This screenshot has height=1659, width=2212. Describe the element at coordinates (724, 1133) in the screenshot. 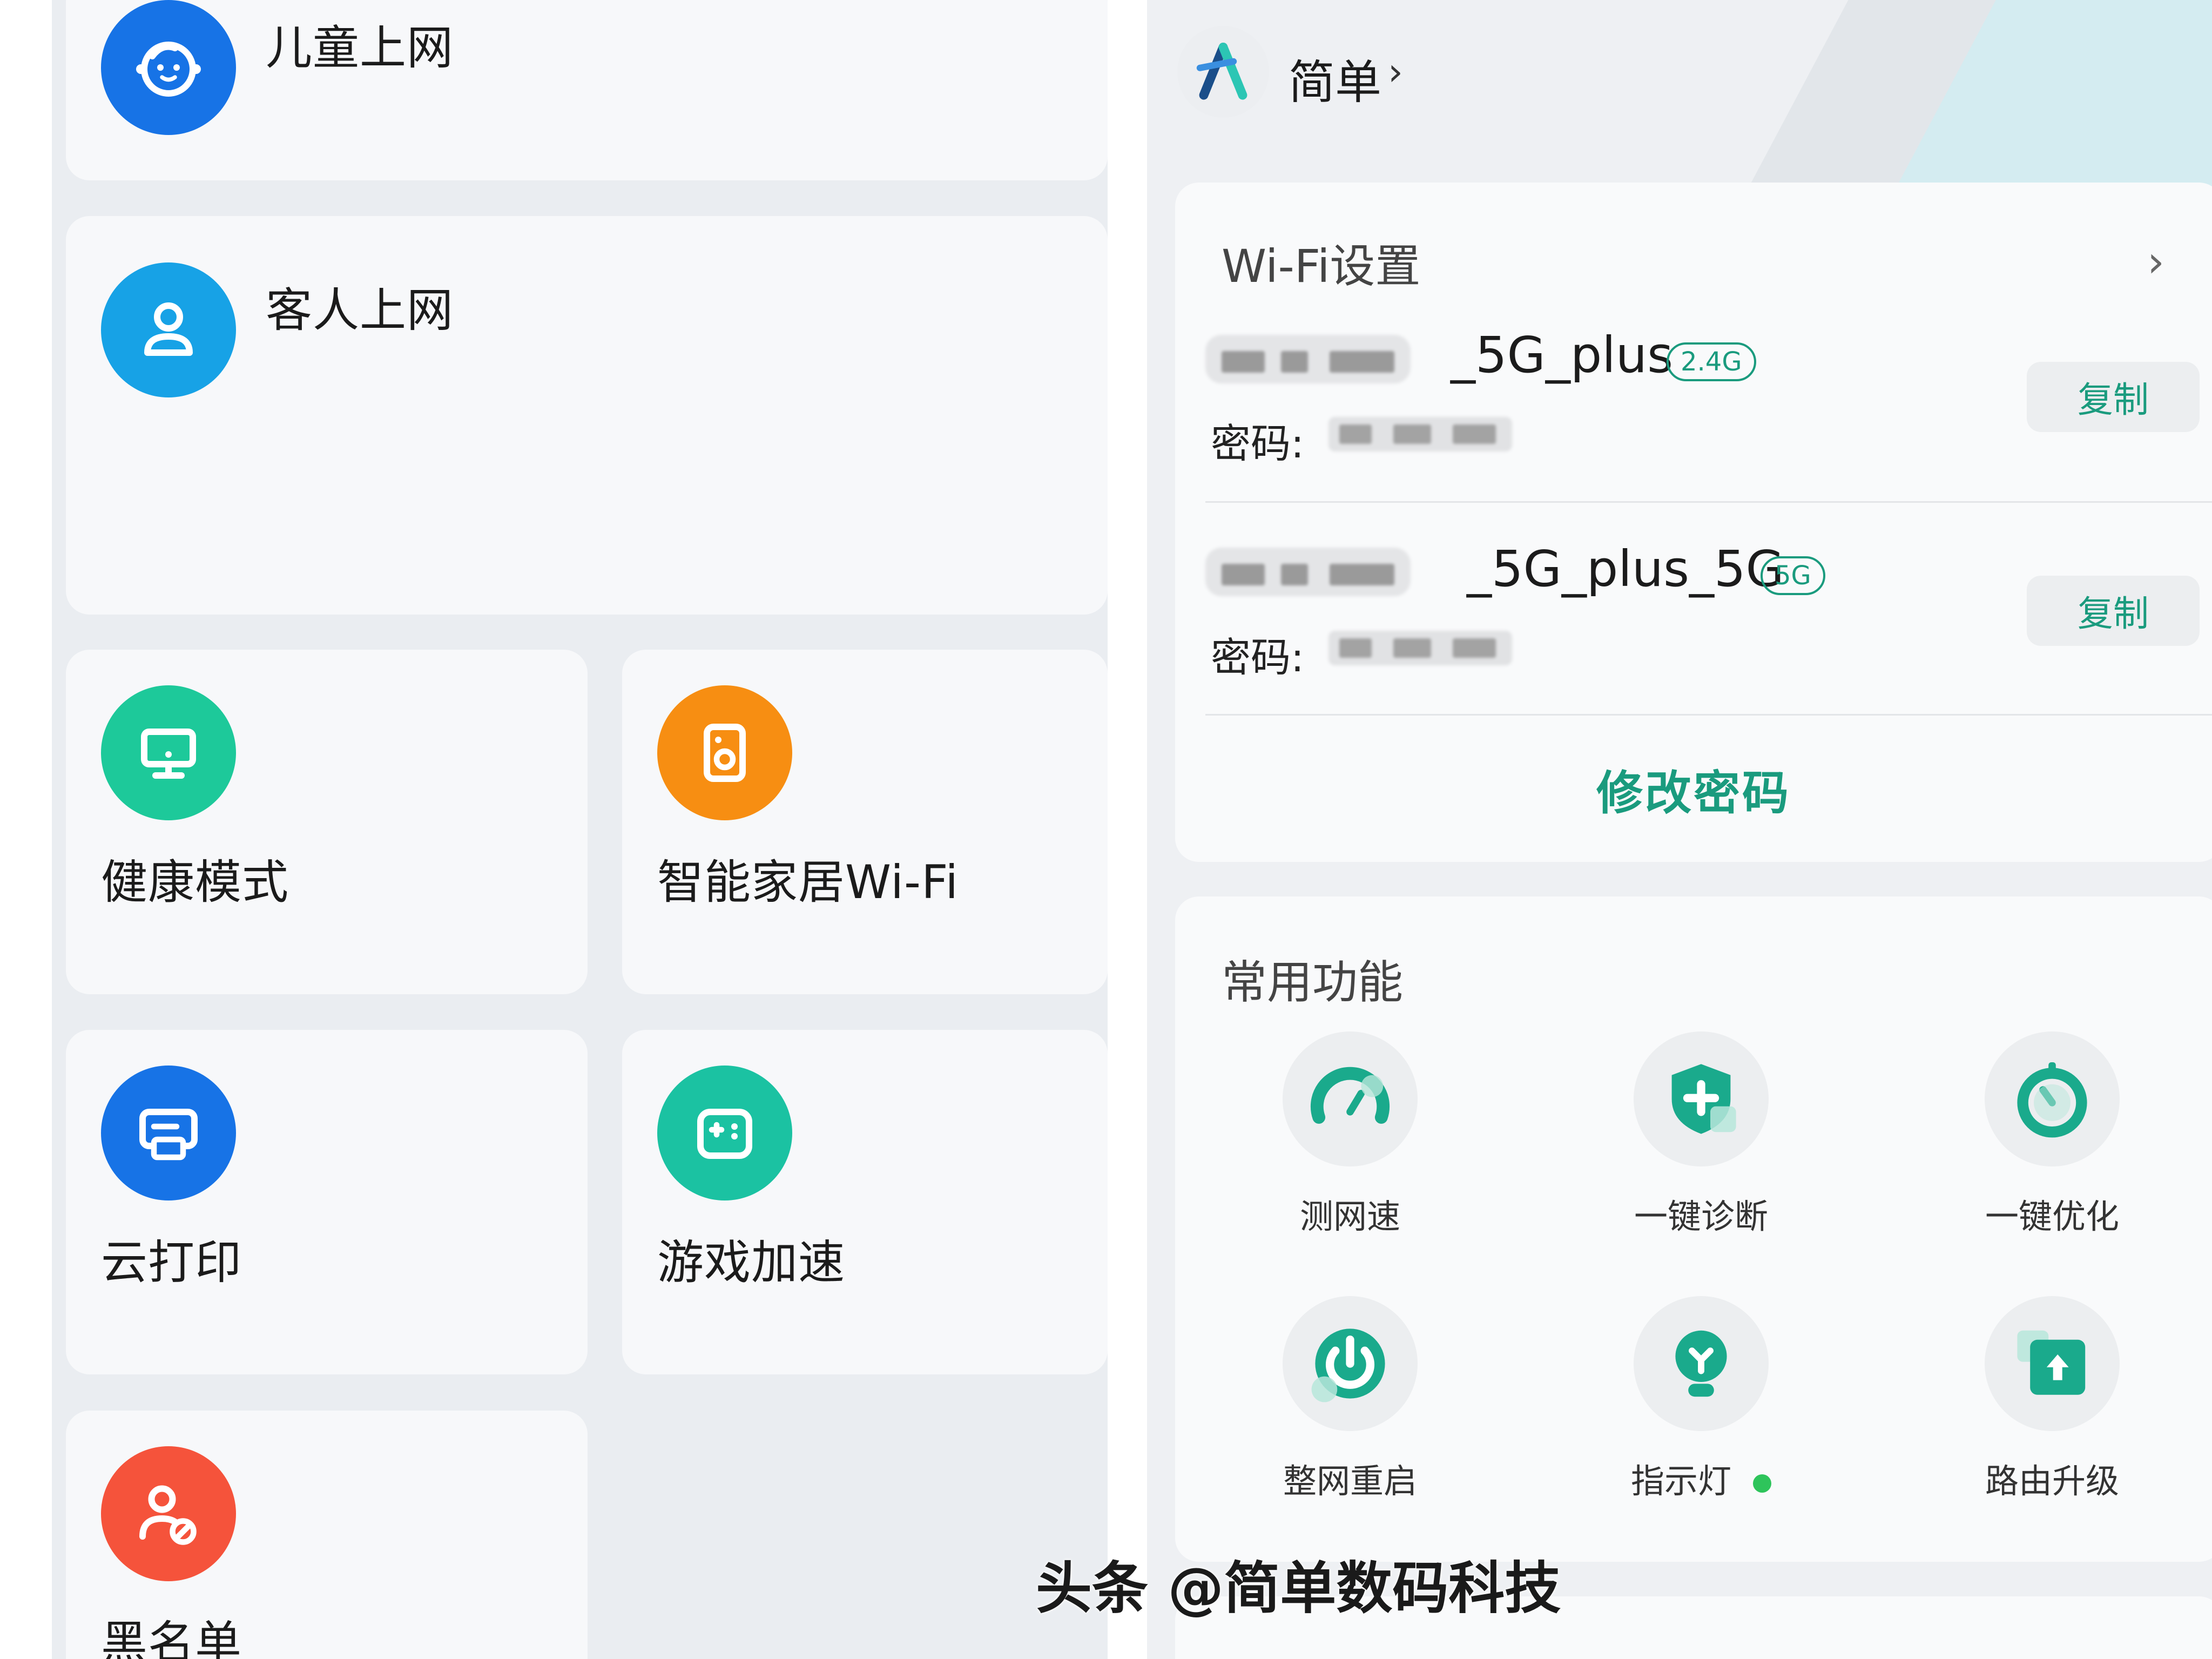

I see `gamepad-icon` at that location.